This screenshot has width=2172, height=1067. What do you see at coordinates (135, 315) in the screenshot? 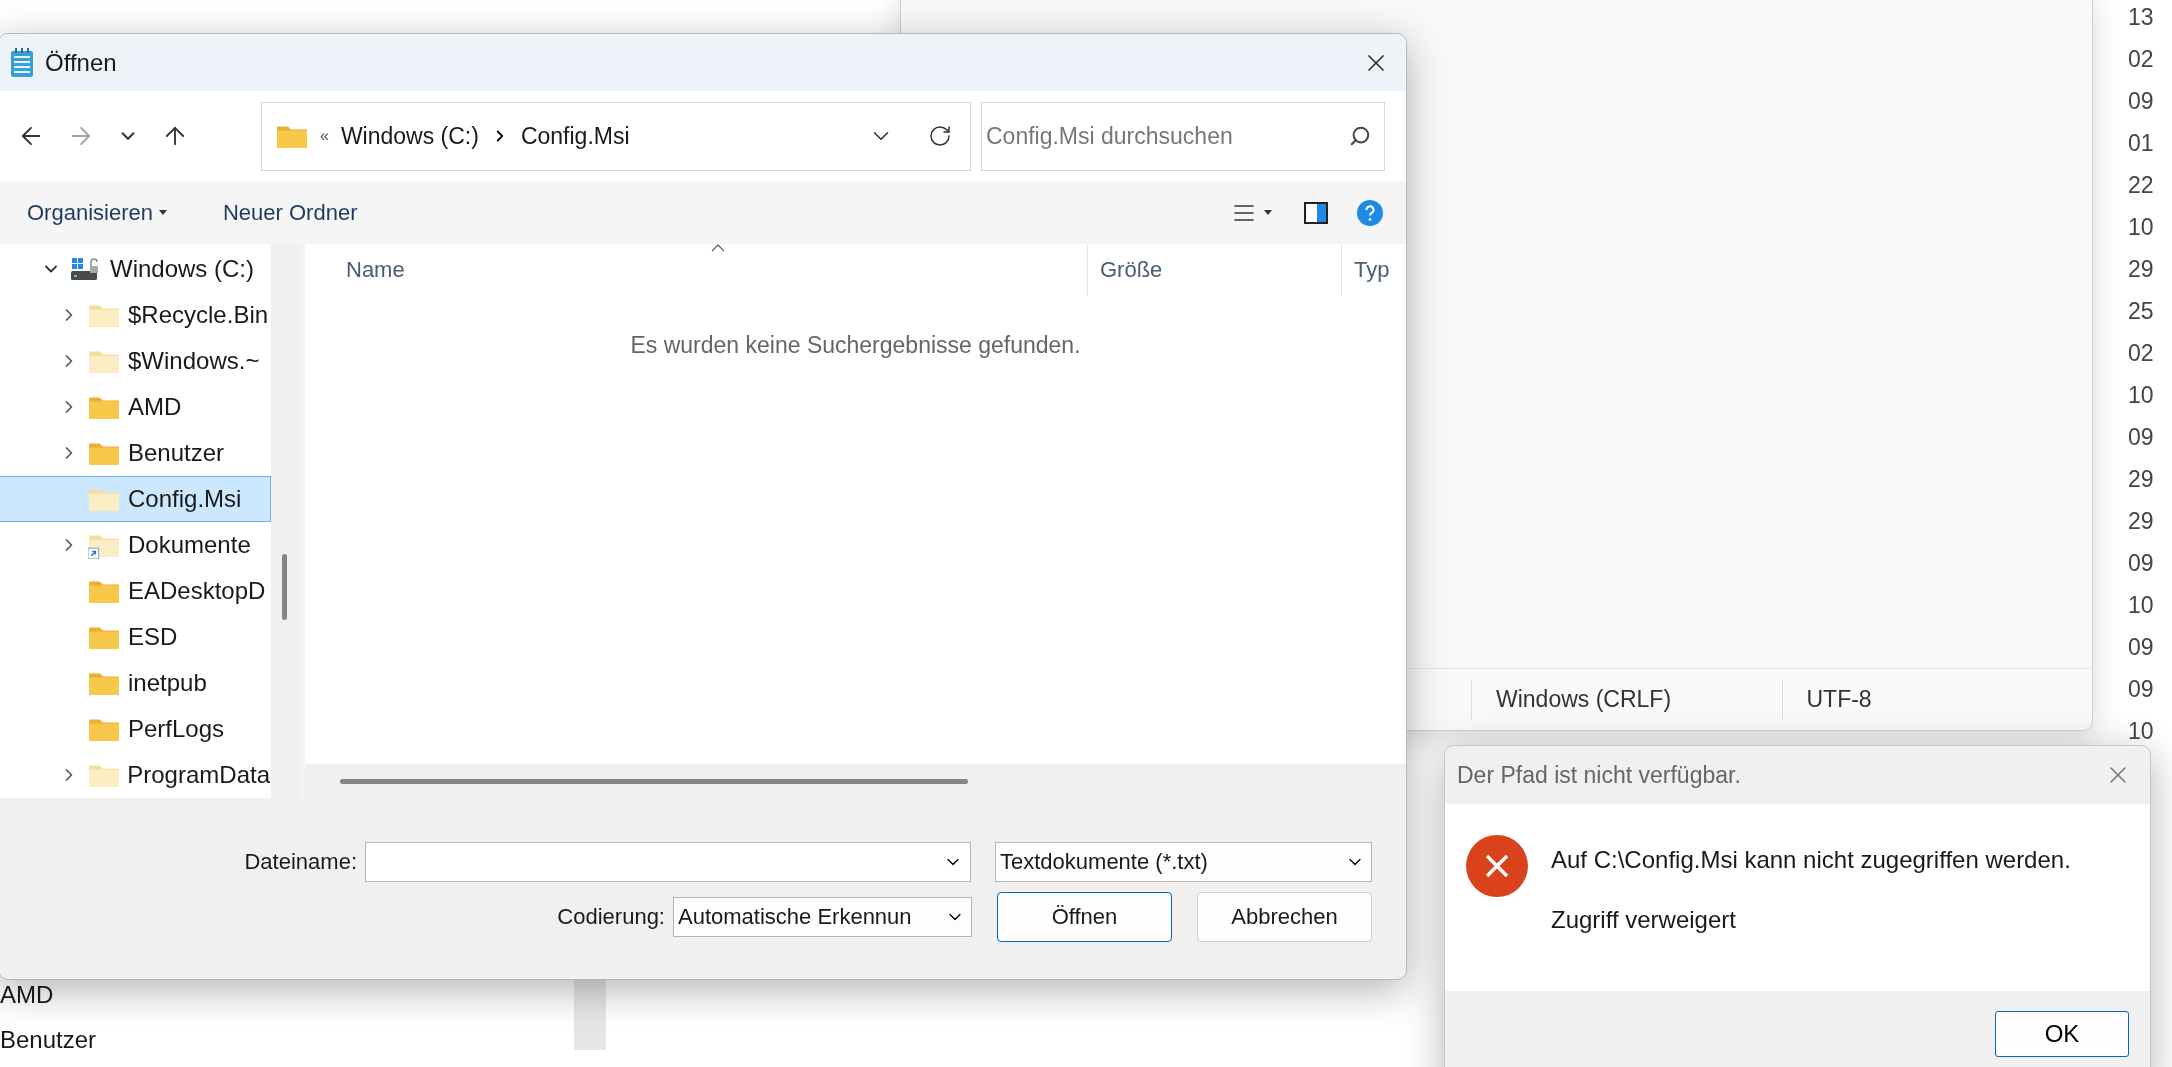
I see `tree-item: $Recycle.Bin` at bounding box center [135, 315].